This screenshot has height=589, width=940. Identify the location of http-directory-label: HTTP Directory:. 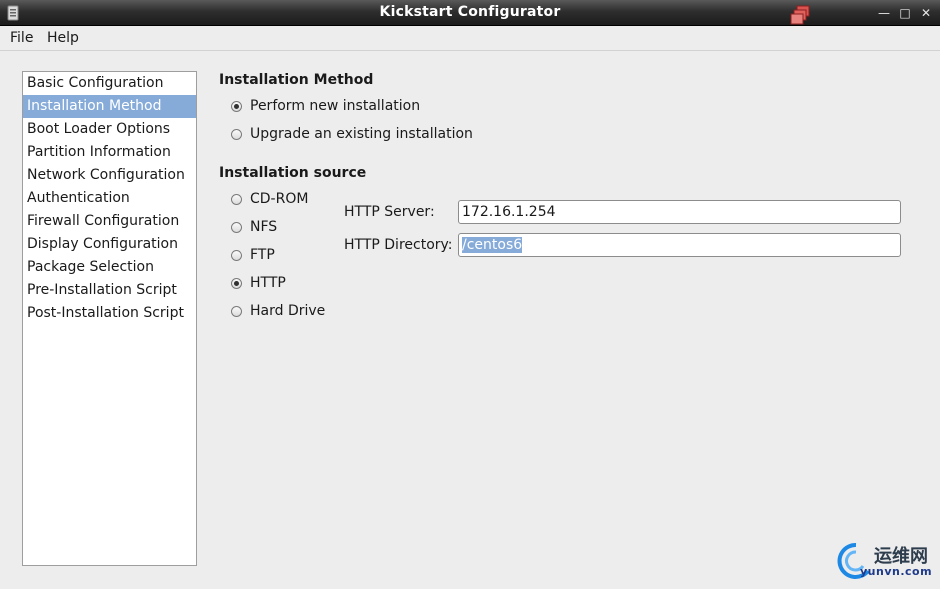
(398, 245).